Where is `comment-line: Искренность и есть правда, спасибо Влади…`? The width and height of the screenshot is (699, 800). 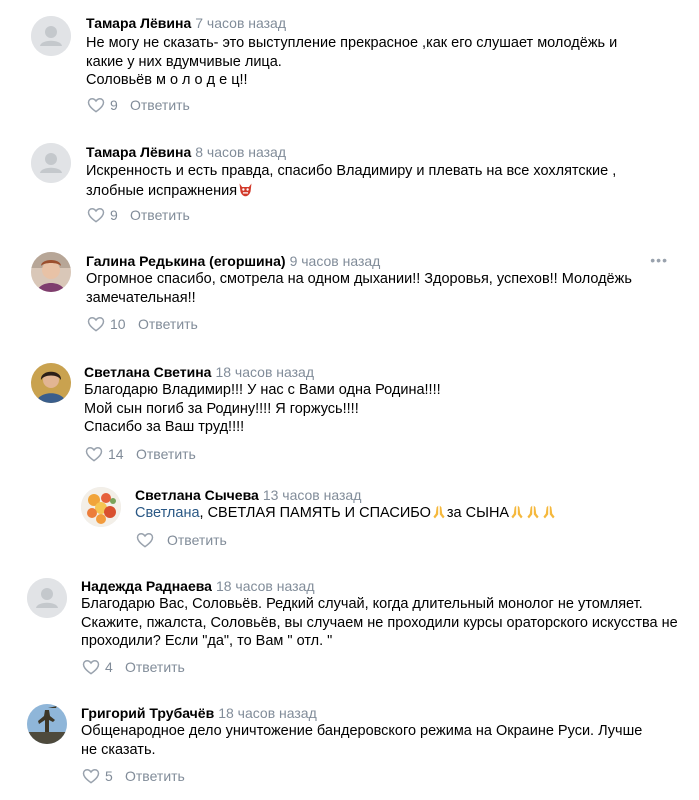
comment-line: Искренность и есть правда, спасибо Влади… is located at coordinates (351, 171).